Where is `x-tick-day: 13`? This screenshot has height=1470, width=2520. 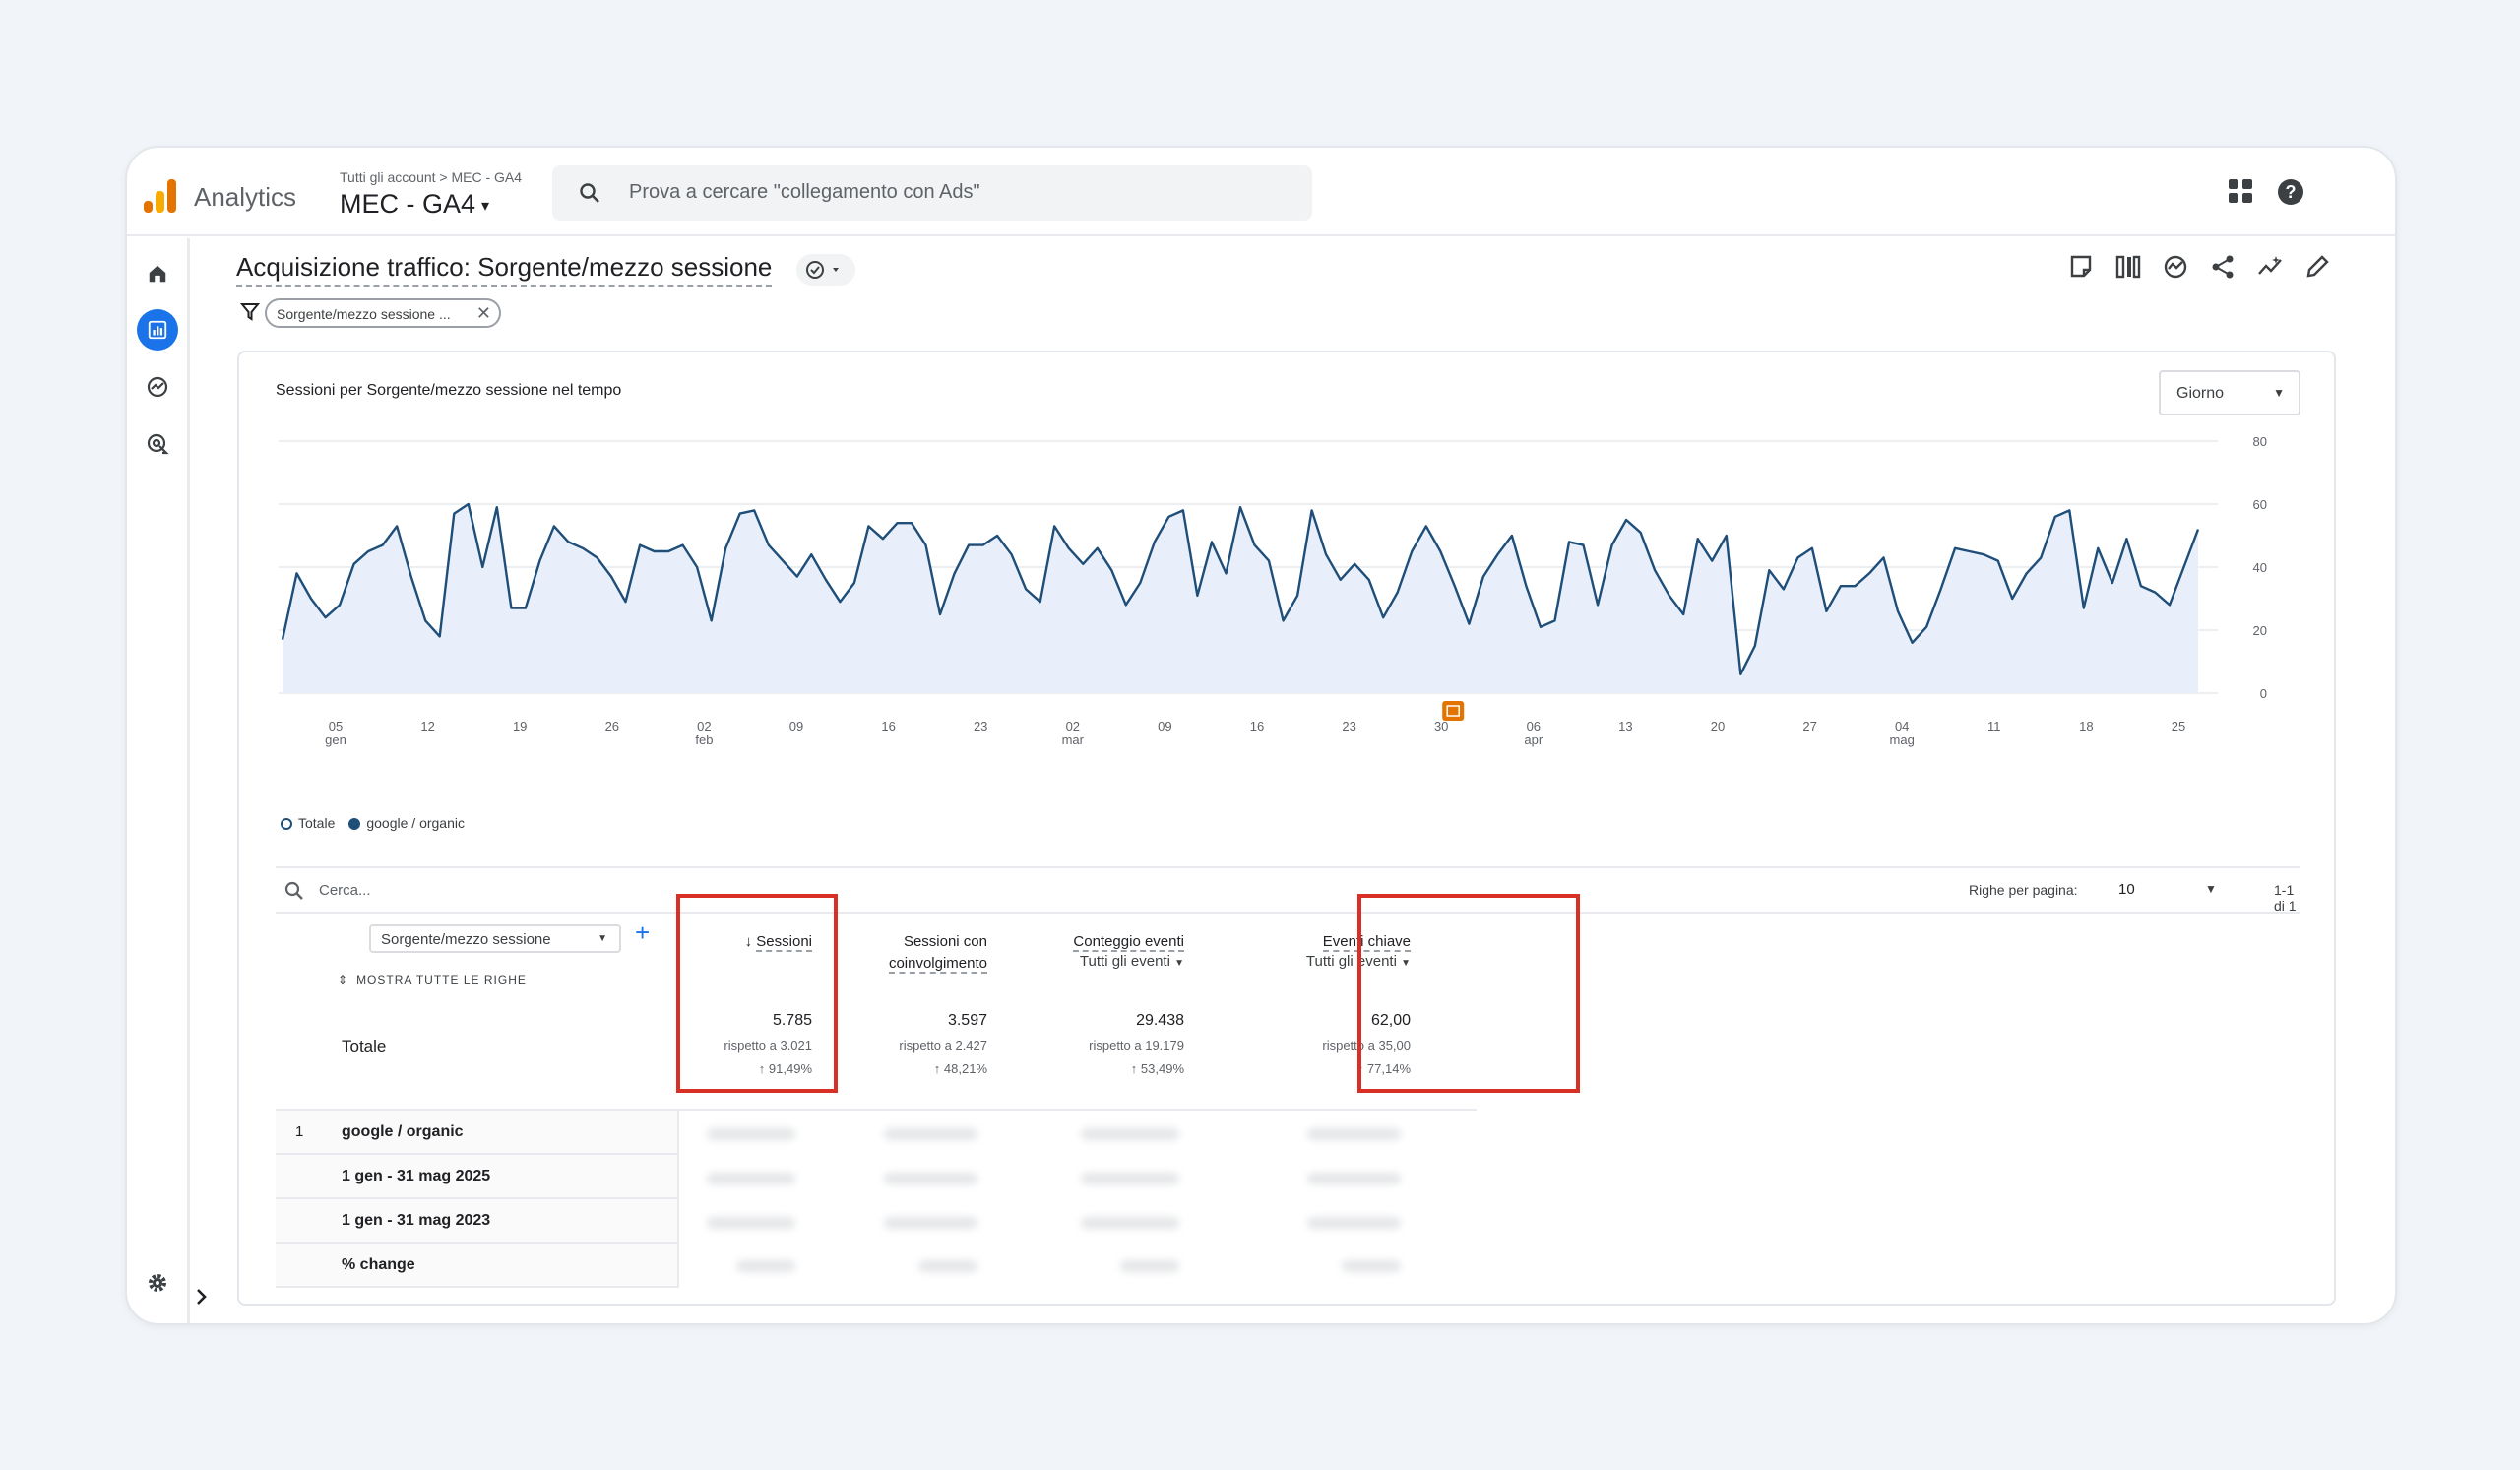 x-tick-day: 13 is located at coordinates (1625, 726).